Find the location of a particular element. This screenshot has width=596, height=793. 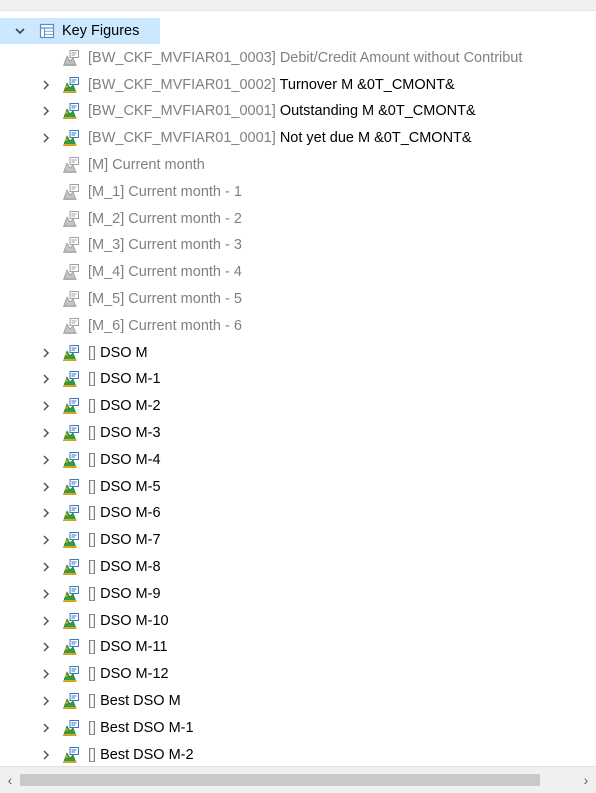

technical-name: [M_3] is located at coordinates (106, 245).